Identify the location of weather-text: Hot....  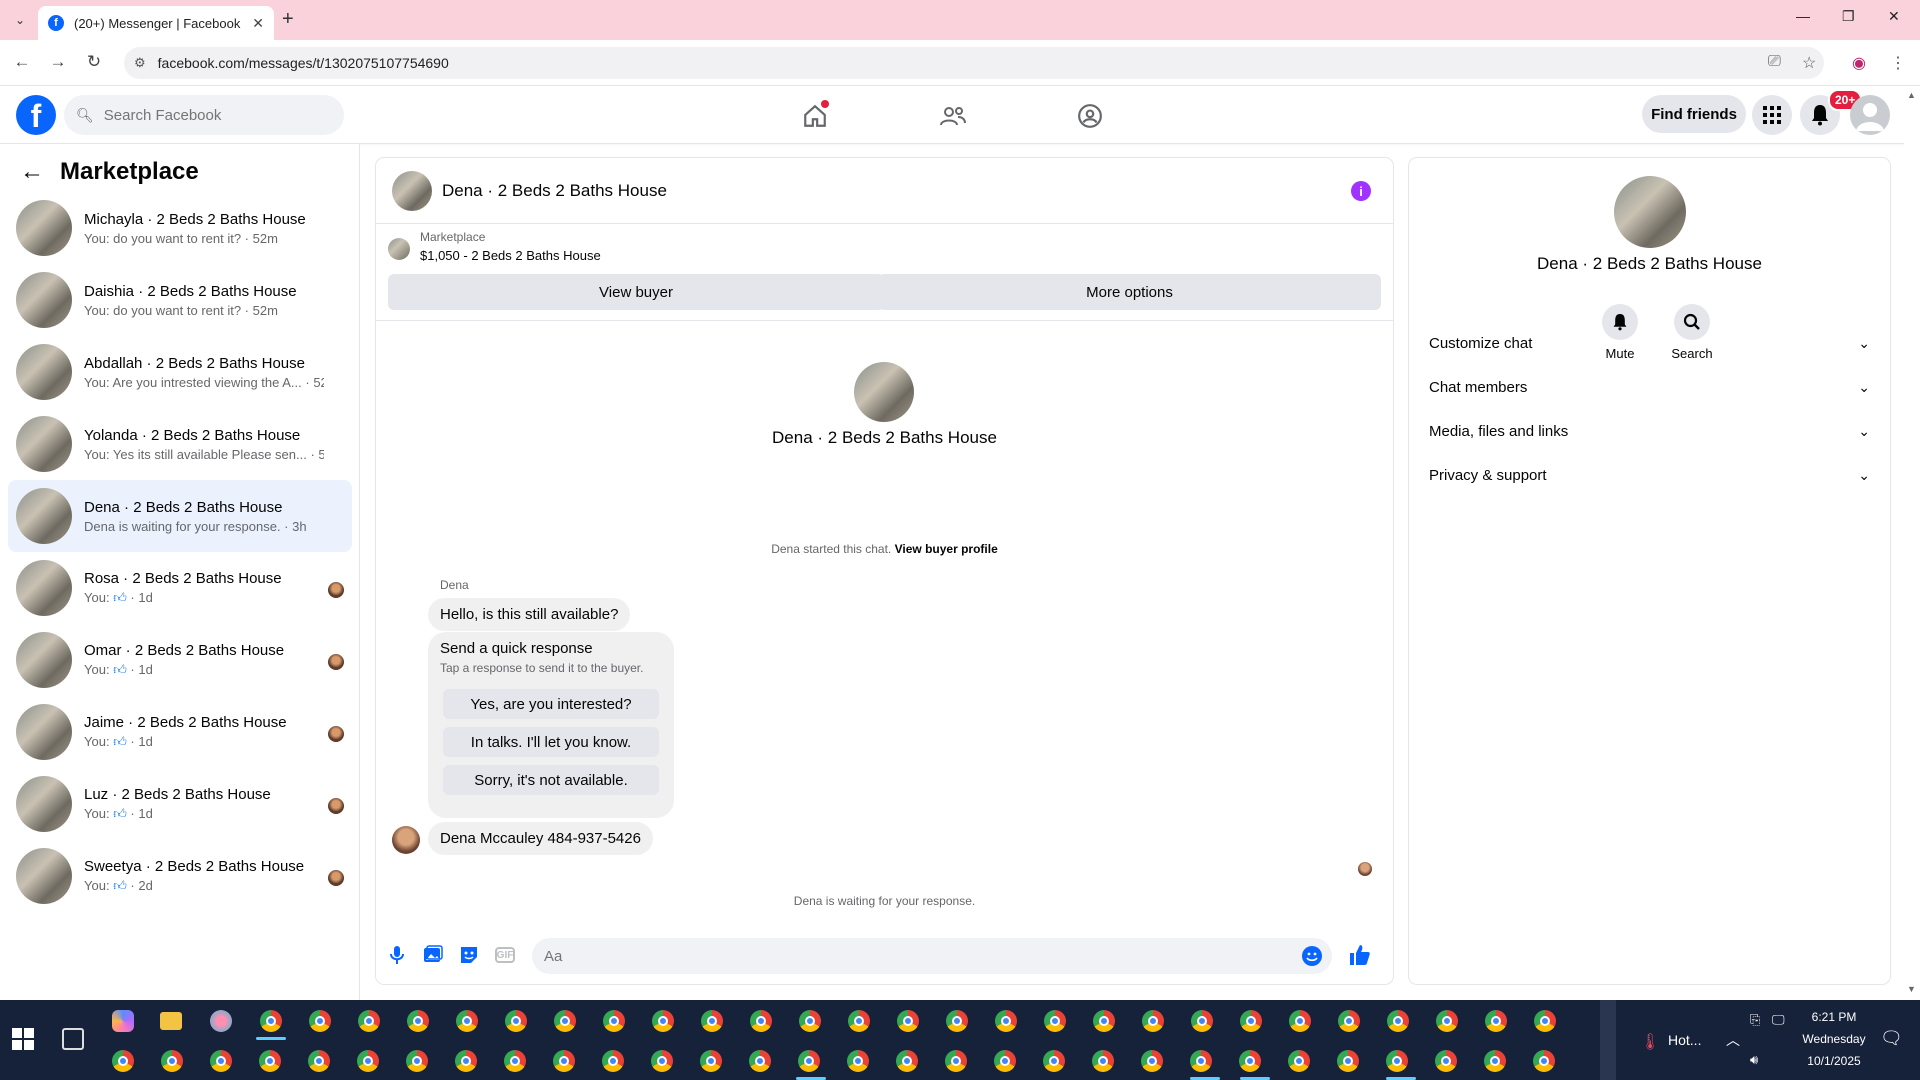
(1684, 1040).